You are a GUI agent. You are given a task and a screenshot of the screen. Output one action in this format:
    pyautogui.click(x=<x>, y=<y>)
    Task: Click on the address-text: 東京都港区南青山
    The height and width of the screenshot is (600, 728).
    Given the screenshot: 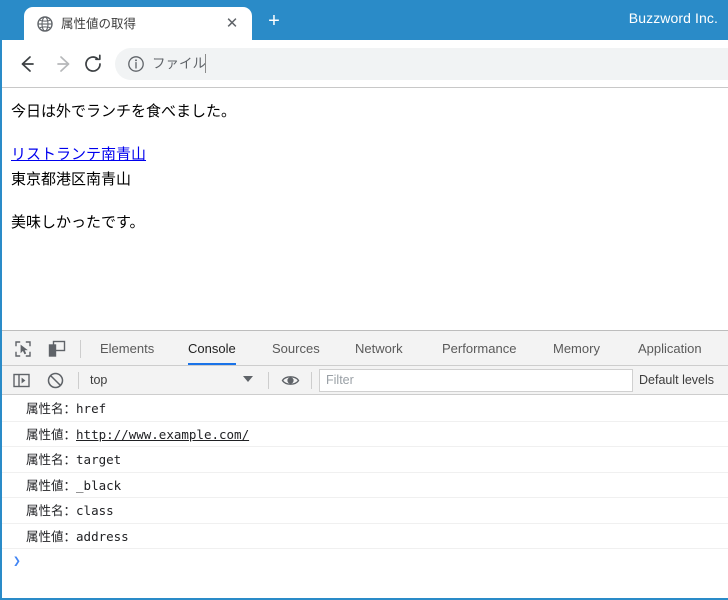 What is the action you would take?
    pyautogui.click(x=71, y=179)
    